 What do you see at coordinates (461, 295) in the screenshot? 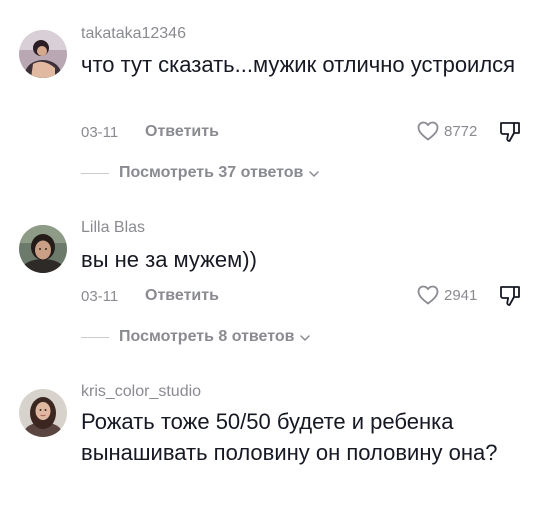
I see `like-count: 2941` at bounding box center [461, 295].